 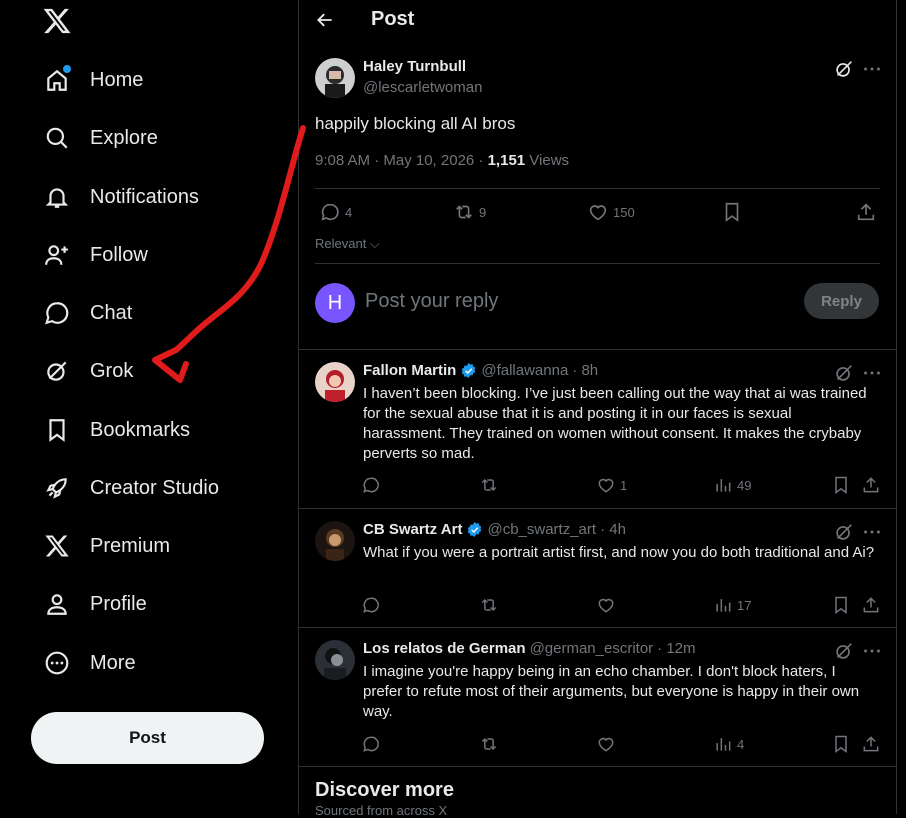 I want to click on sidebar-item-creator-studio: Creator Studio, so click(x=131, y=488).